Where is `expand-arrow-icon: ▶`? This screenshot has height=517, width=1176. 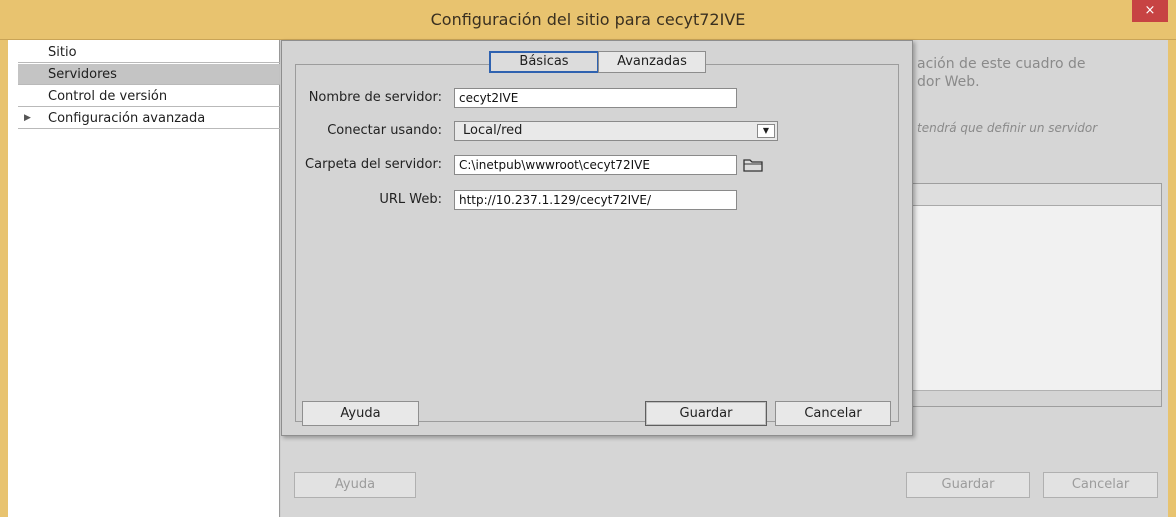
expand-arrow-icon: ▶ is located at coordinates (27, 118).